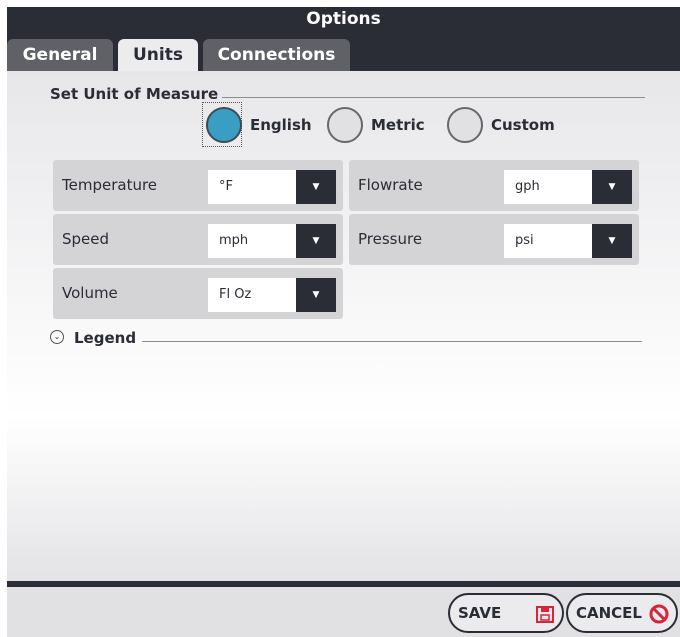 The width and height of the screenshot is (680, 637). What do you see at coordinates (390, 185) in the screenshot?
I see `flowrate-label: Flowrate` at bounding box center [390, 185].